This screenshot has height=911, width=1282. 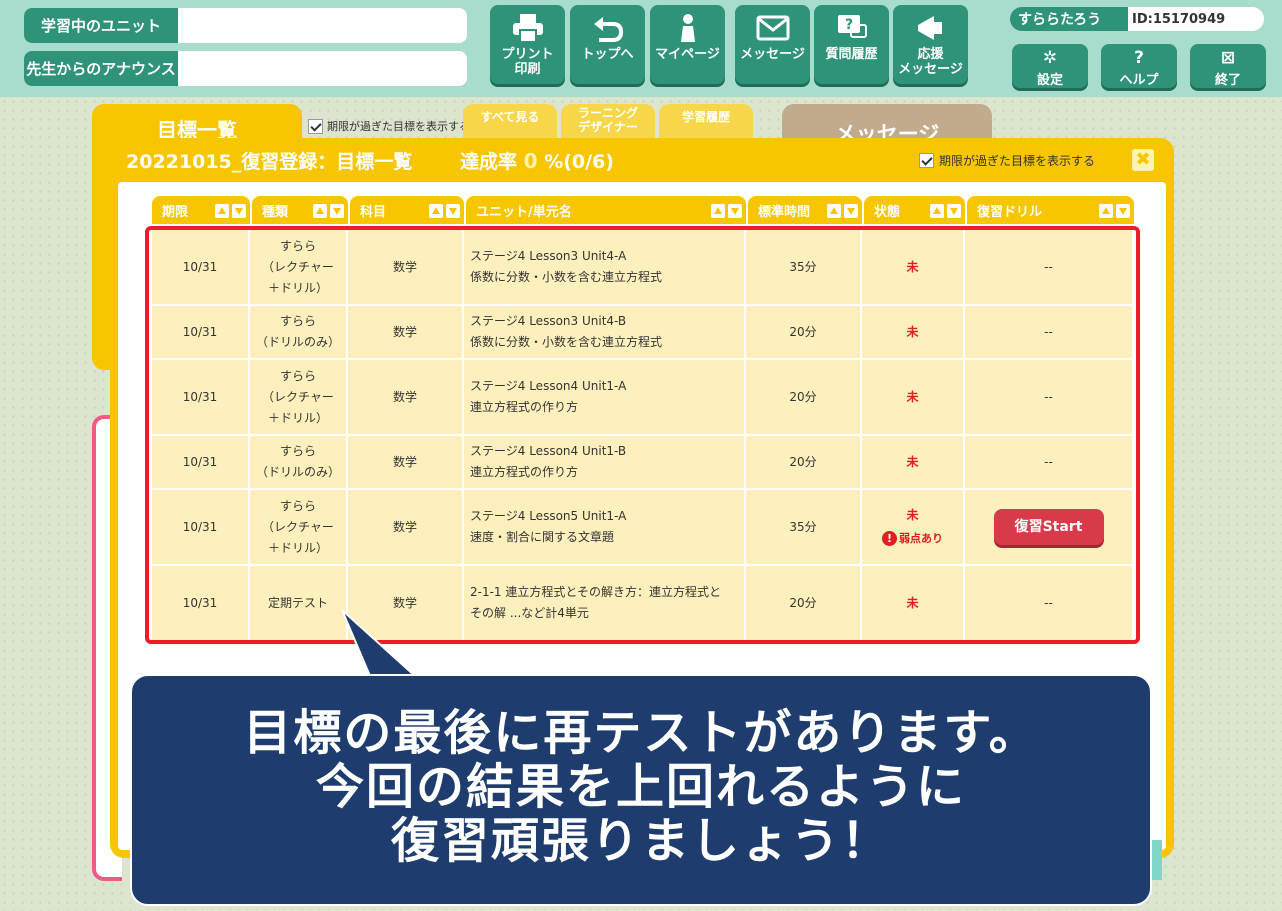 I want to click on exit-button: ⊠ 終了, so click(x=1228, y=66).